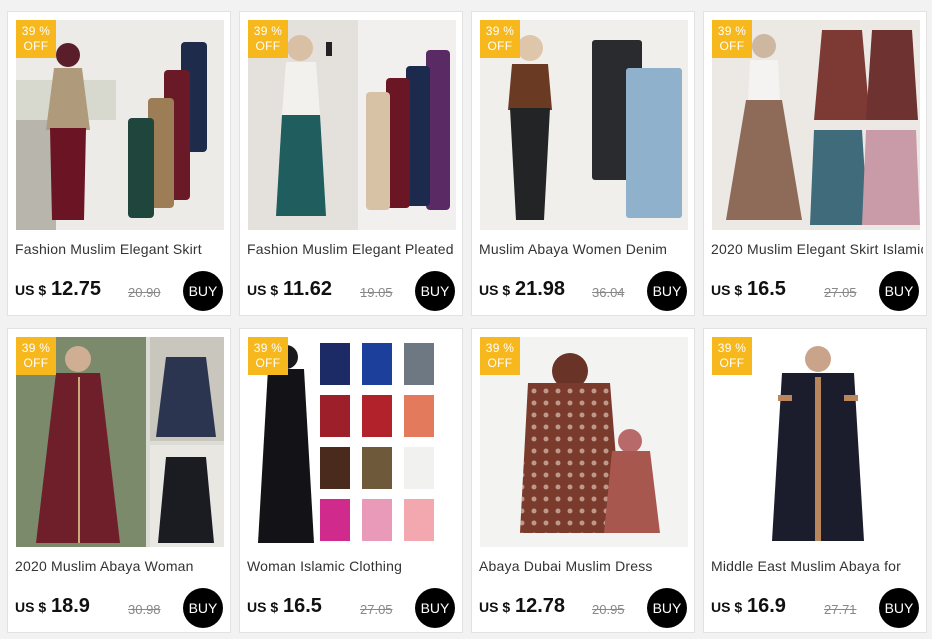 This screenshot has height=639, width=932. Describe the element at coordinates (144, 609) in the screenshot. I see `original-price: 30.98` at that location.